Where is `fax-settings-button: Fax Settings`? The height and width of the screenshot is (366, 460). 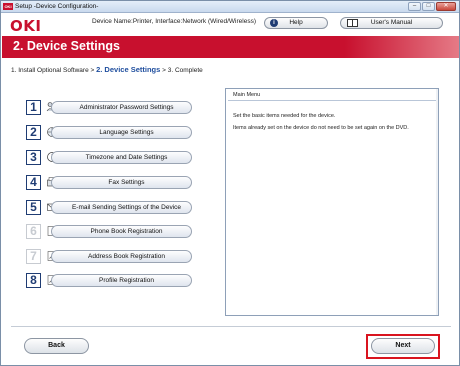 fax-settings-button: Fax Settings is located at coordinates (121, 182).